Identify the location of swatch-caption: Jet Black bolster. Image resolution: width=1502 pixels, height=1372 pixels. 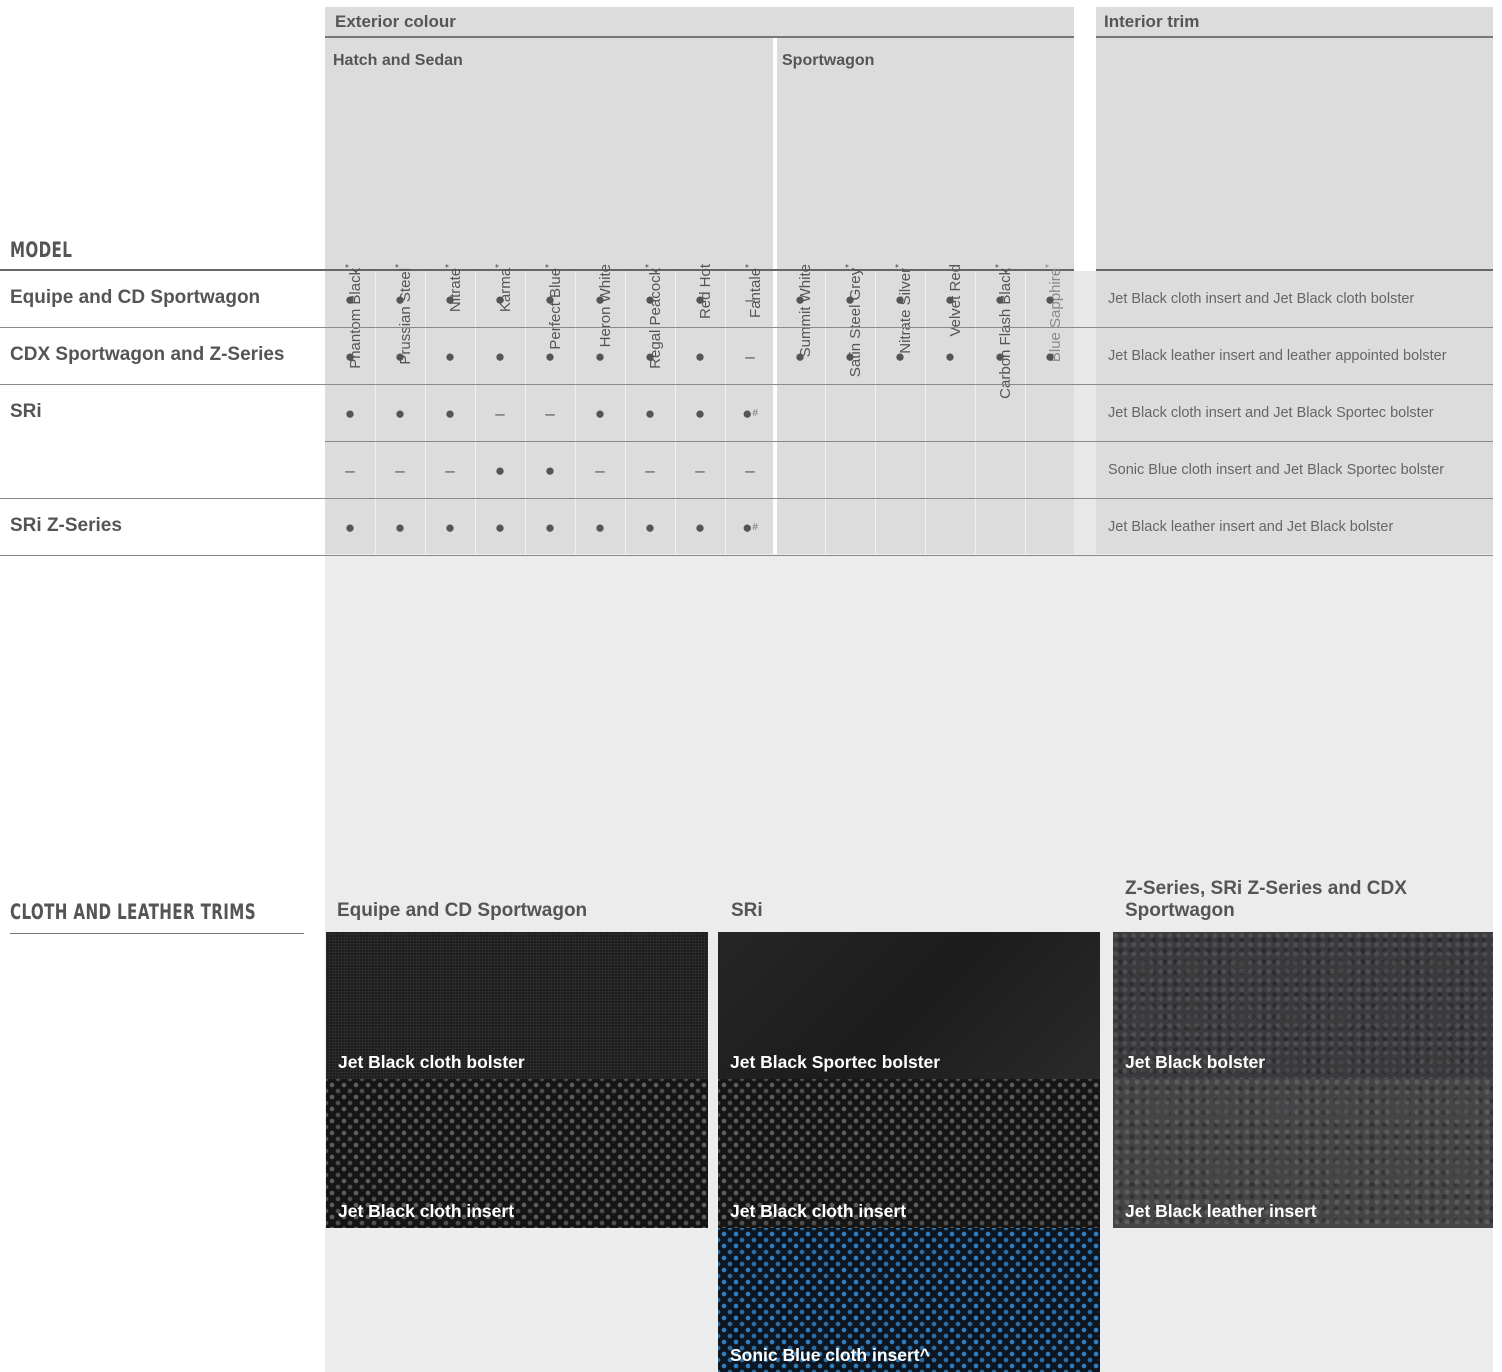
(1195, 1062).